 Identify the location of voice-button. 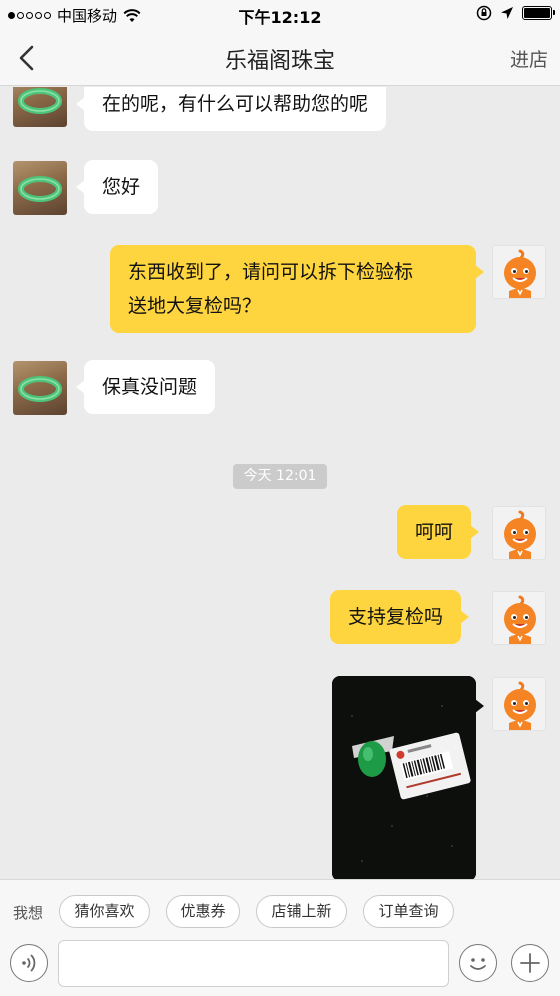
(29, 963).